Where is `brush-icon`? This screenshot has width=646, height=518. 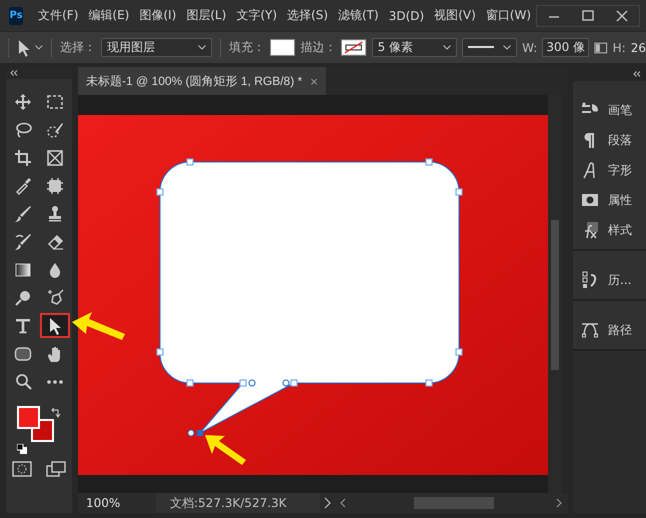
brush-icon is located at coordinates (23, 213).